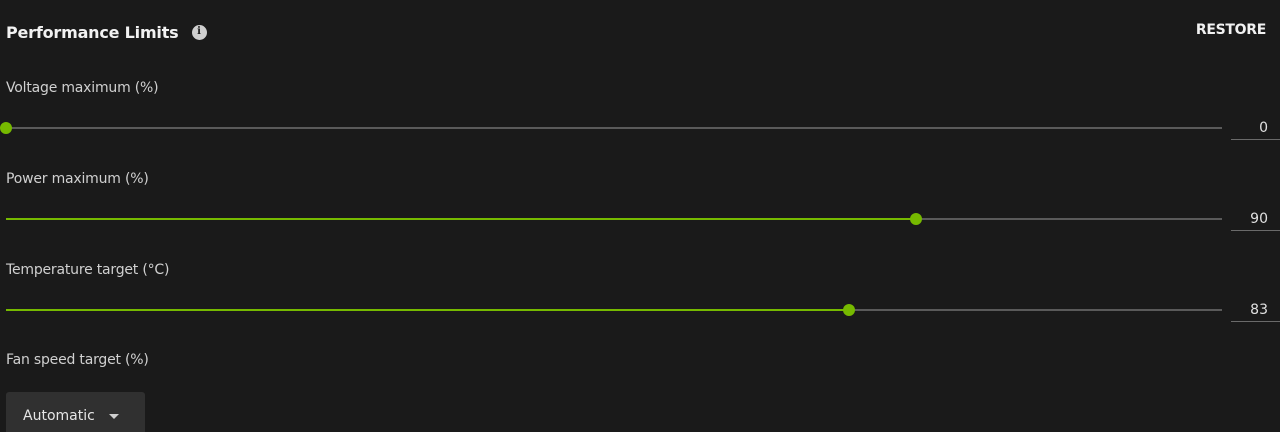  I want to click on power-maximum-value: 90, so click(1255, 219).